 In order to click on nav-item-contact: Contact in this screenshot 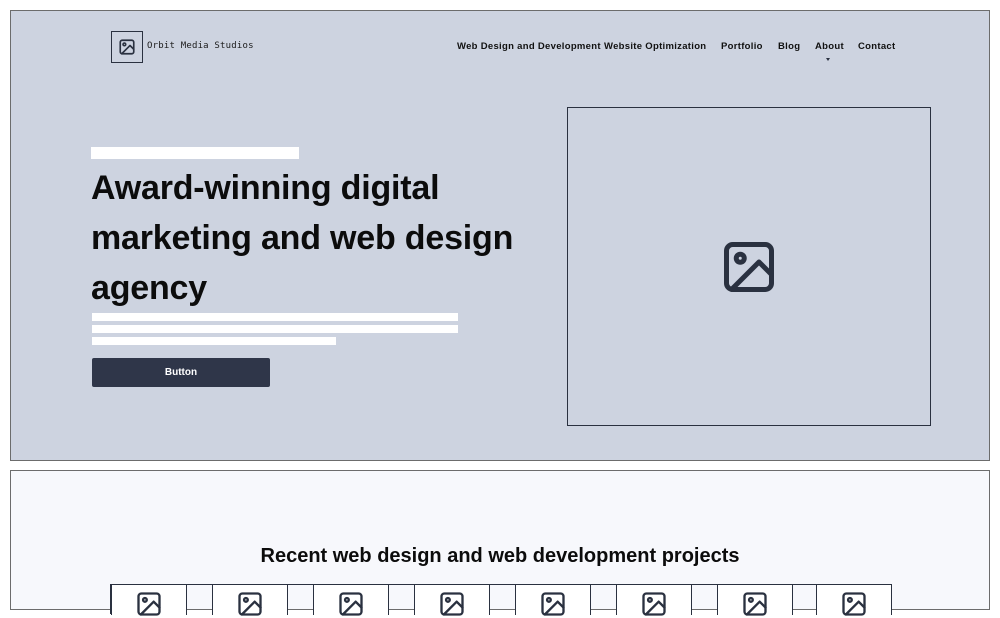, I will do `click(876, 46)`.